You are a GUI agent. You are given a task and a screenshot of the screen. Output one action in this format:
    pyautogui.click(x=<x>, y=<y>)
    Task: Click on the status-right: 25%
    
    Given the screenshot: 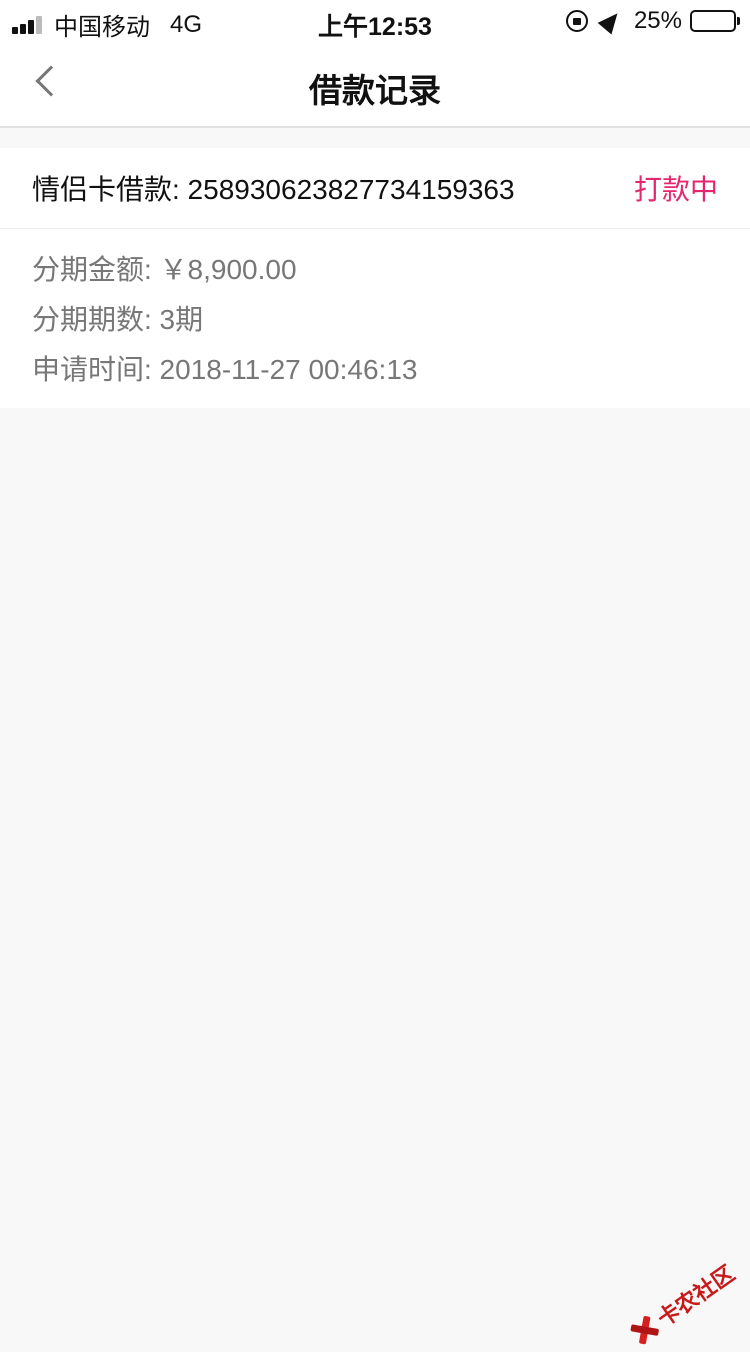 What is the action you would take?
    pyautogui.click(x=651, y=21)
    